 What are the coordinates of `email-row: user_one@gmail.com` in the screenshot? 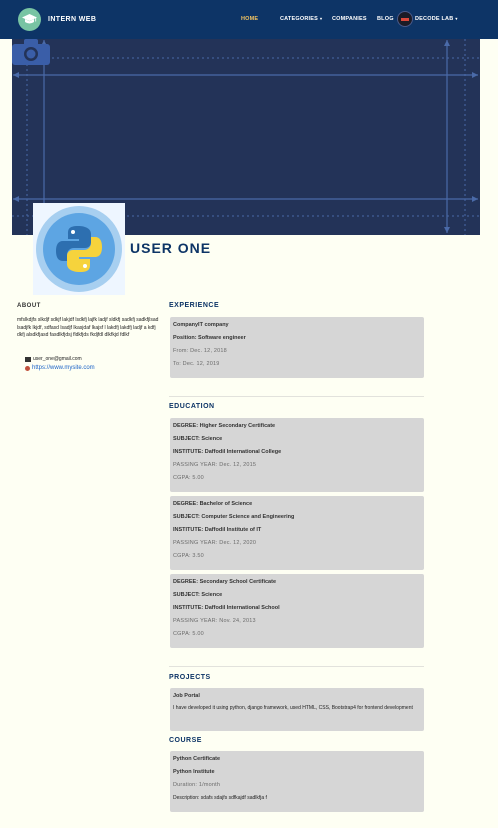 It's located at (53, 359).